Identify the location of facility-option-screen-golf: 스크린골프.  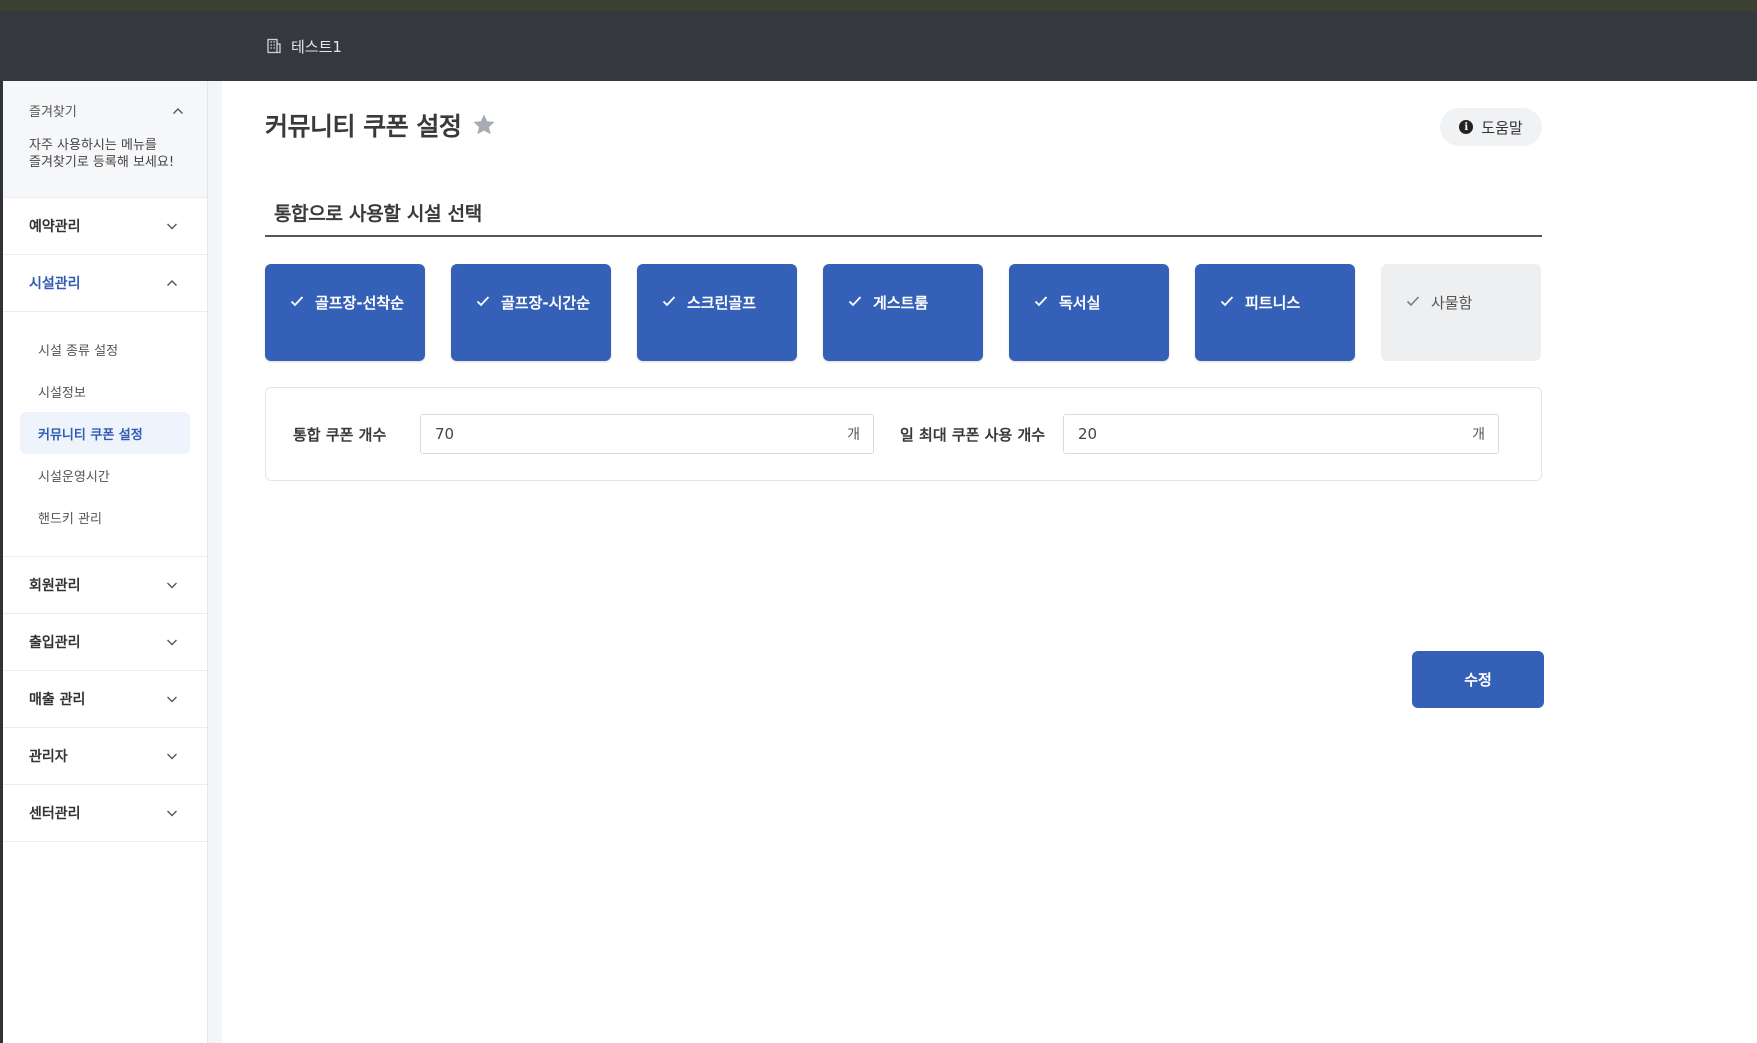
(717, 312).